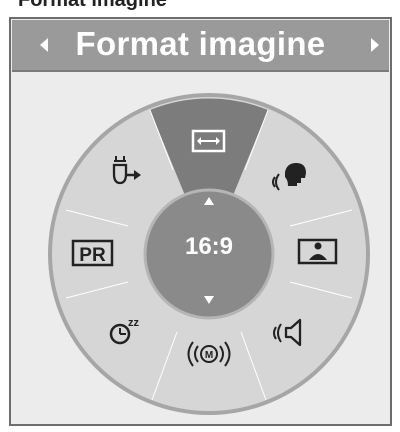 The width and height of the screenshot is (400, 432). What do you see at coordinates (123, 173) in the screenshot?
I see `menu-item-input-source` at bounding box center [123, 173].